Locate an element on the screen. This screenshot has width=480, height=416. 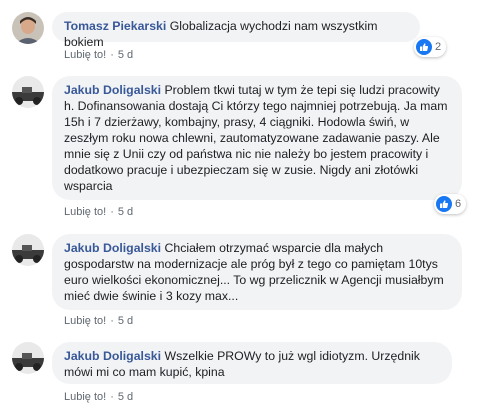
reaction-count-value: 2 is located at coordinates (438, 47).